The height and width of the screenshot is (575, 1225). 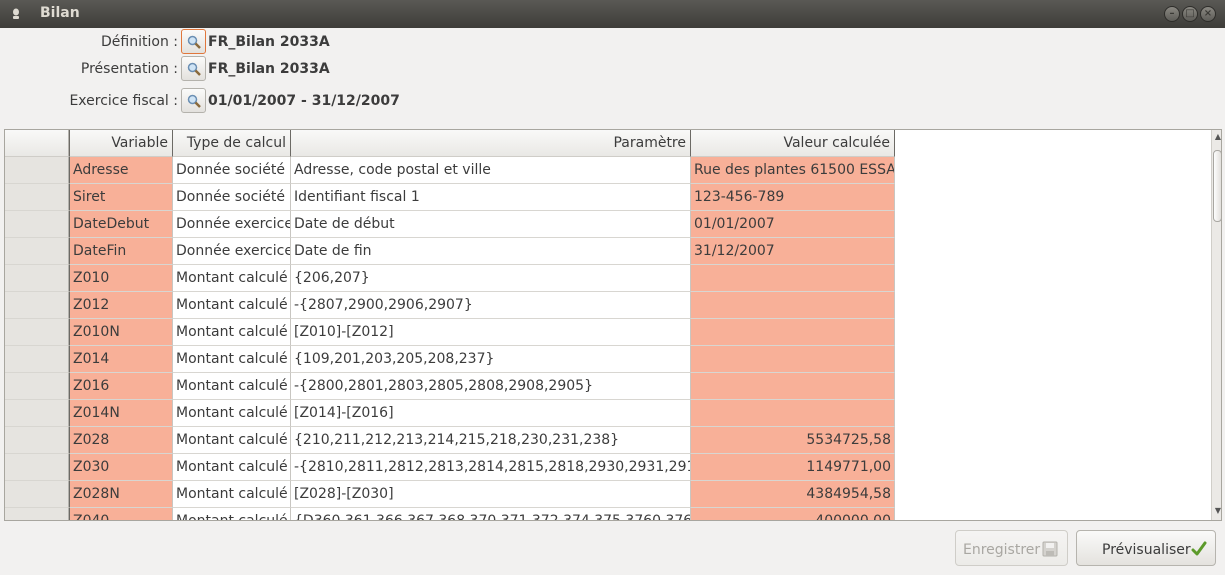 What do you see at coordinates (1199, 548) in the screenshot?
I see `checkmark-icon` at bounding box center [1199, 548].